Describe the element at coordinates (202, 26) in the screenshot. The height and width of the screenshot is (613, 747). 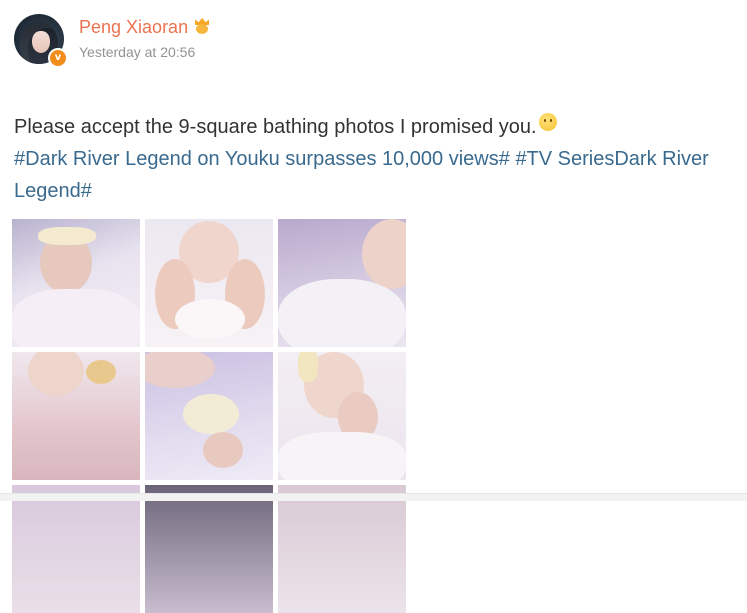
I see `crown-emoji-icon` at that location.